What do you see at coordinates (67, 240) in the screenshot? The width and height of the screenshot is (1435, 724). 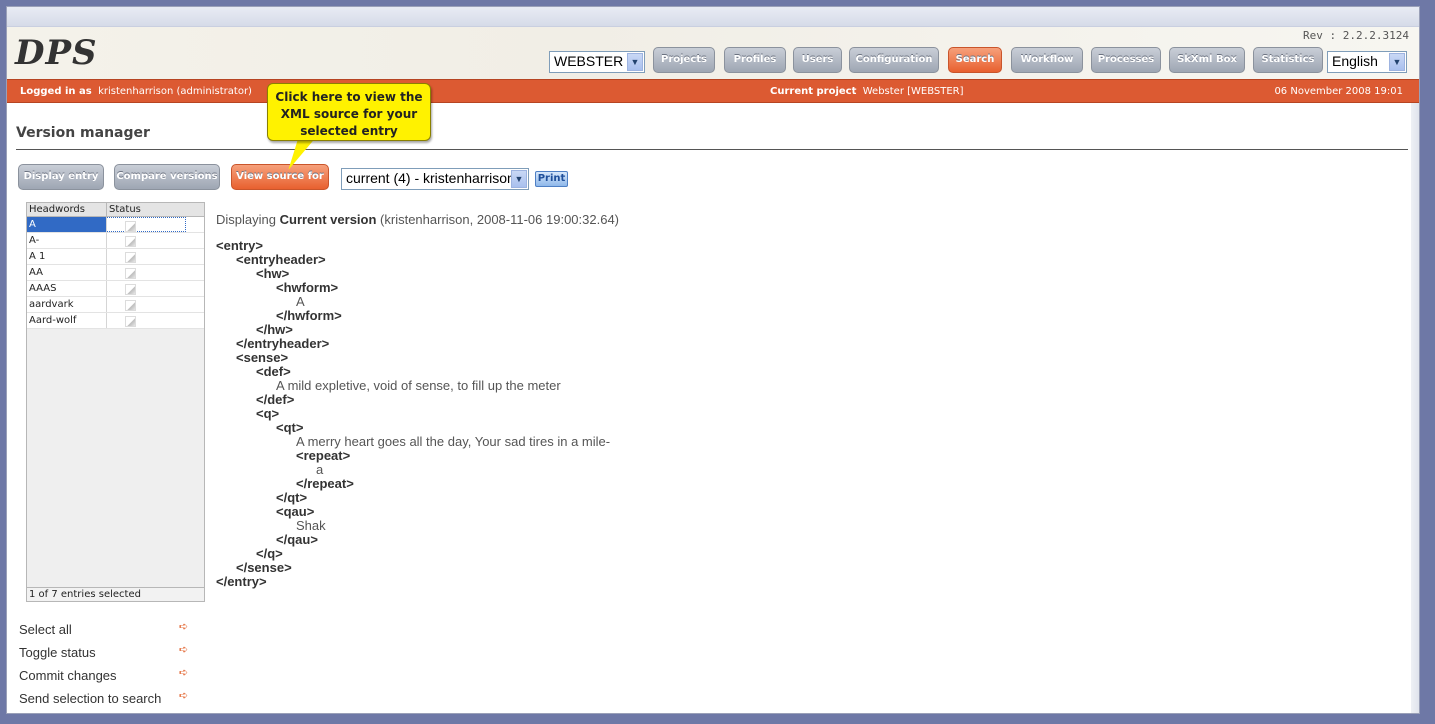 I see `headword-cell: A-` at bounding box center [67, 240].